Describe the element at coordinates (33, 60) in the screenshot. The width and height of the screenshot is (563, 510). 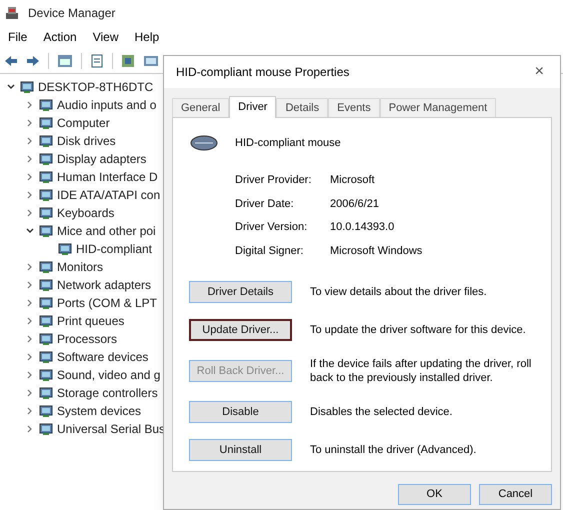
I see `forward-arrow-icon` at that location.